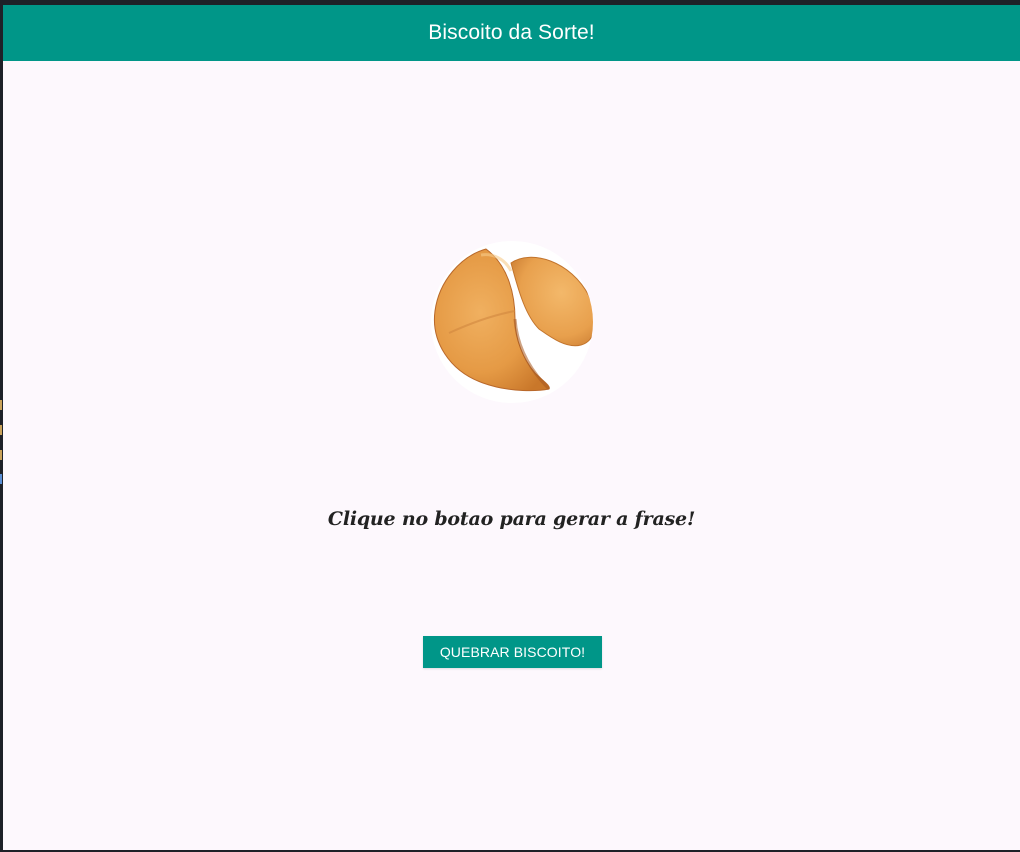  Describe the element at coordinates (512, 652) in the screenshot. I see `break-cookie-button: QUEBRAR BISCOITO!` at that location.